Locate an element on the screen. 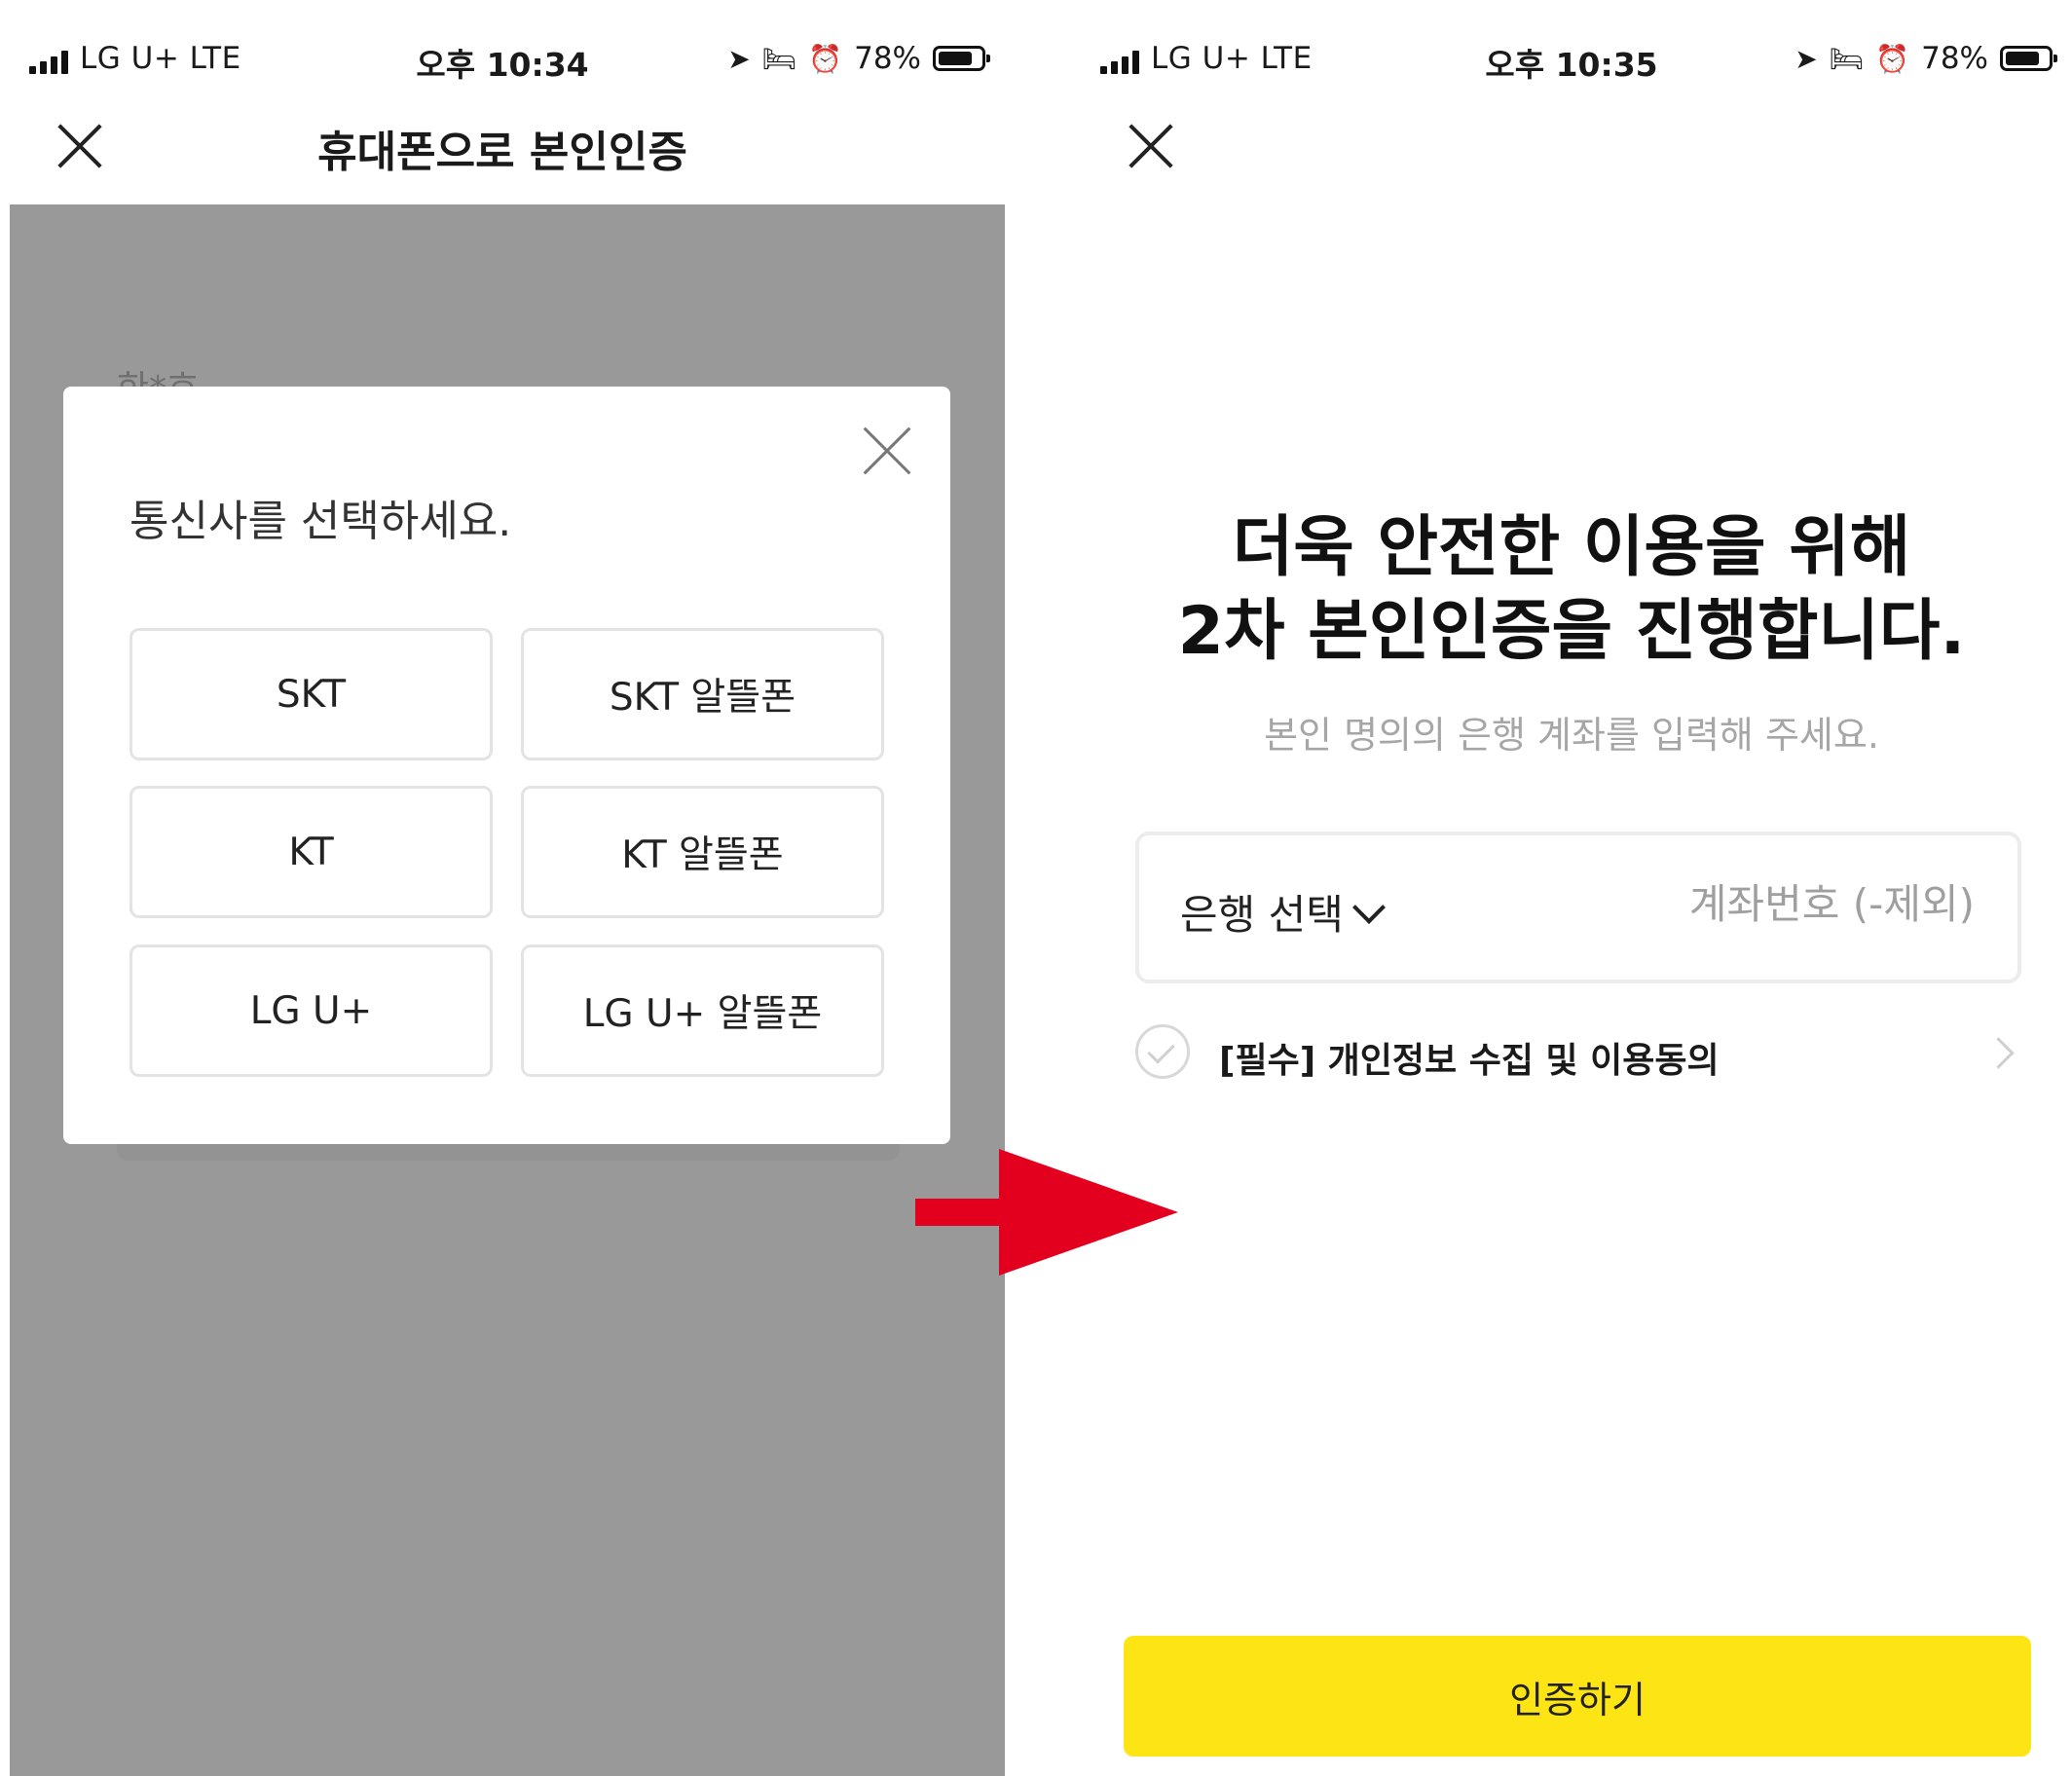  headline-line-1: 더욱 안전한 이용을 위해 is located at coordinates (1571, 547).